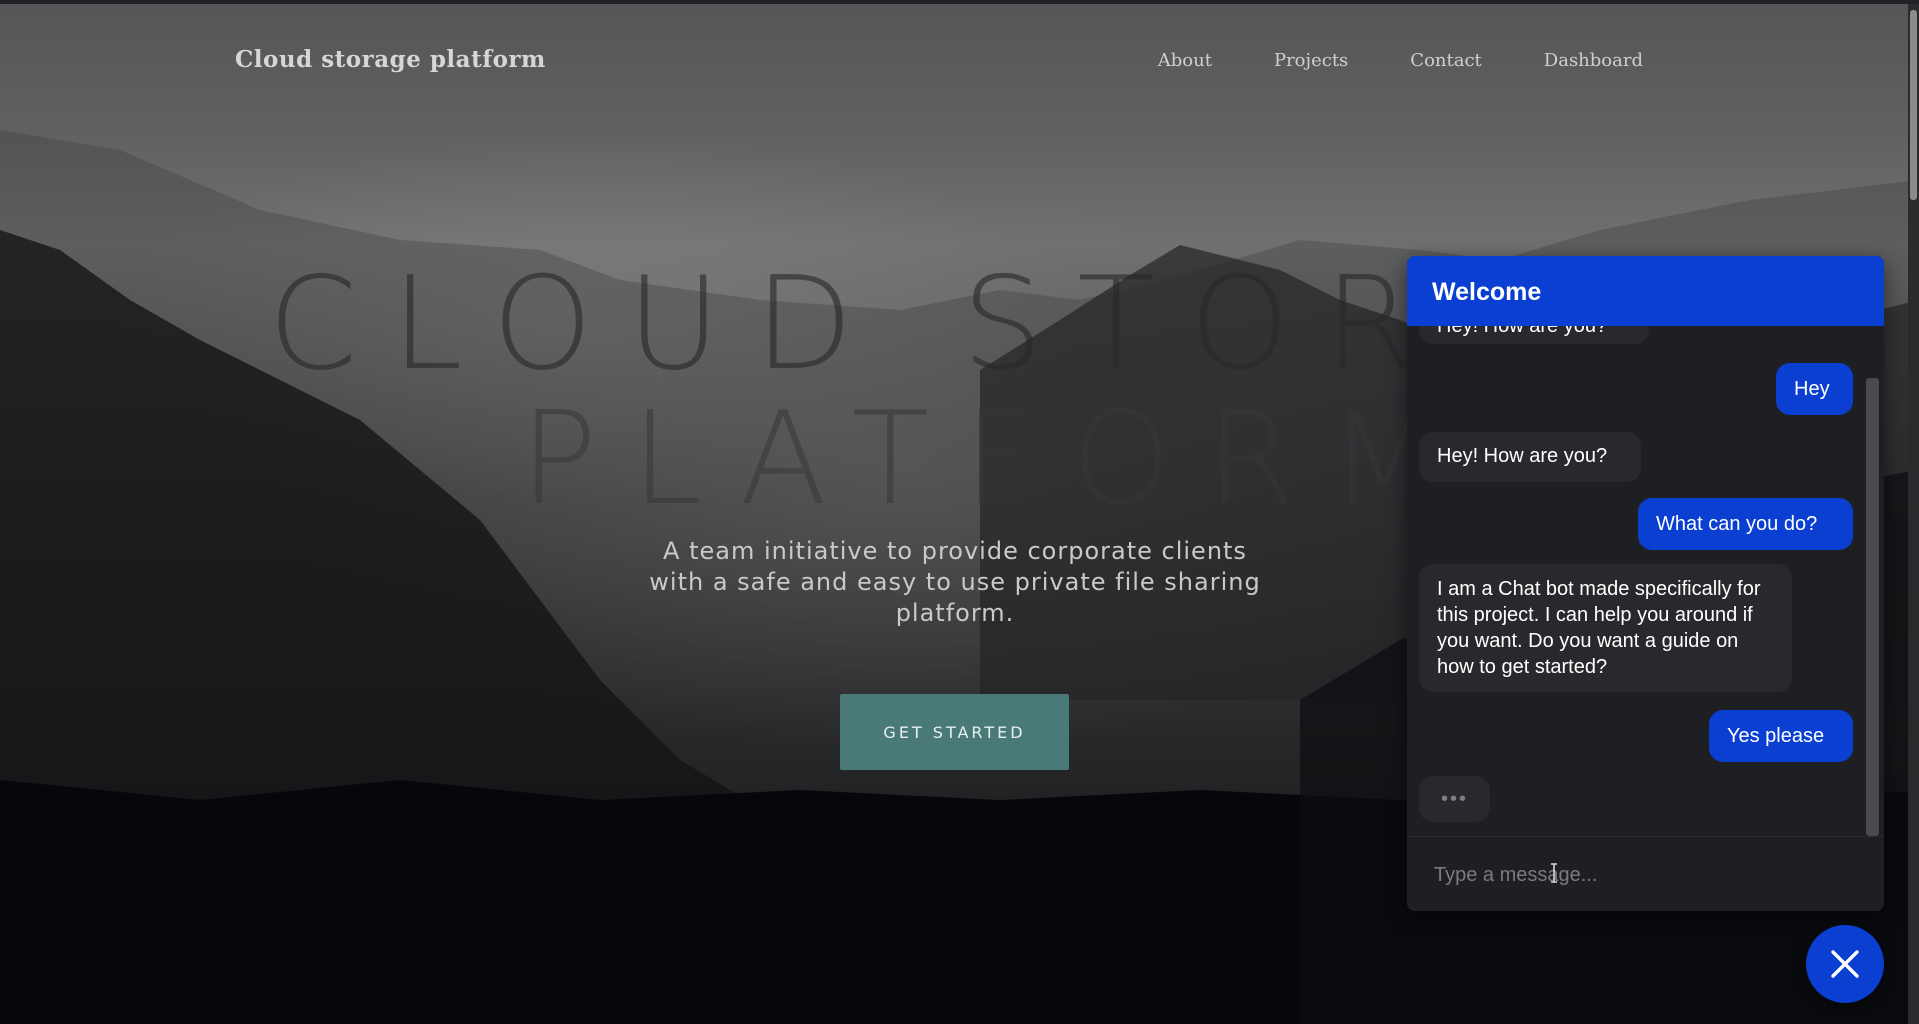  What do you see at coordinates (1781, 736) in the screenshot?
I see `chat-message-user: Yes please` at bounding box center [1781, 736].